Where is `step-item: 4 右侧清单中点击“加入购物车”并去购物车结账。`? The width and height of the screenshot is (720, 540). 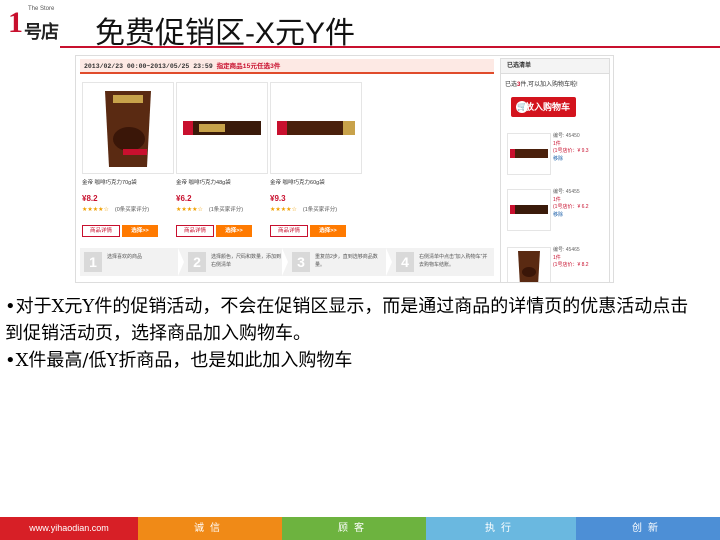
step-item: 4 右侧清单中点击“加入购物车”并去购物车结账。 is located at coordinates (444, 262).